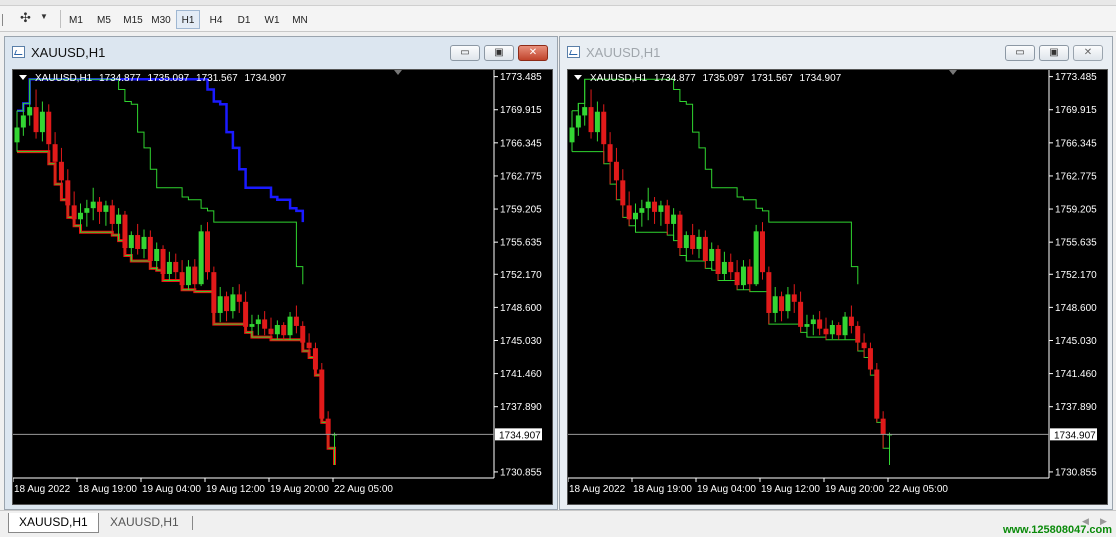 Image resolution: width=1116 pixels, height=537 pixels. Describe the element at coordinates (918, 489) in the screenshot. I see `x-tick-label: 22 Aug 05:00` at that location.